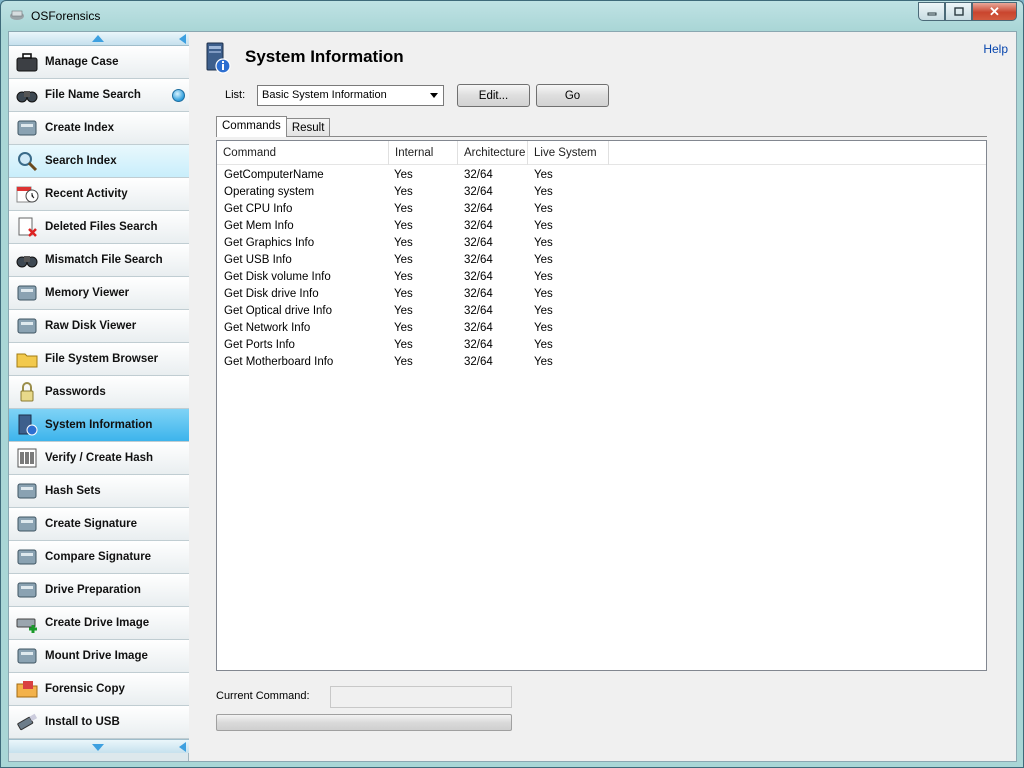 The image size is (1024, 768). What do you see at coordinates (99, 590) in the screenshot?
I see `sidebar-item-drive-preparation: Drive Preparation` at bounding box center [99, 590].